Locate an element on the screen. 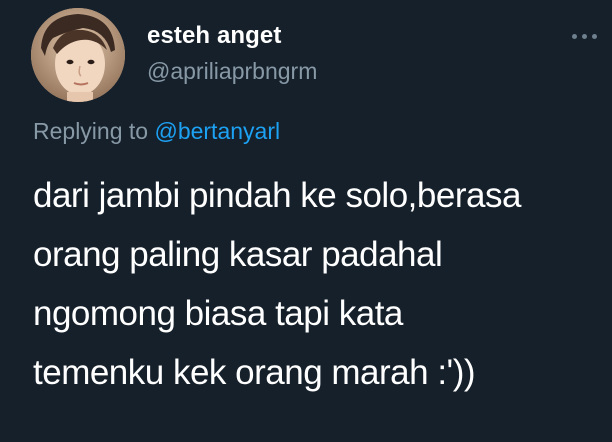  avatar is located at coordinates (78, 55).